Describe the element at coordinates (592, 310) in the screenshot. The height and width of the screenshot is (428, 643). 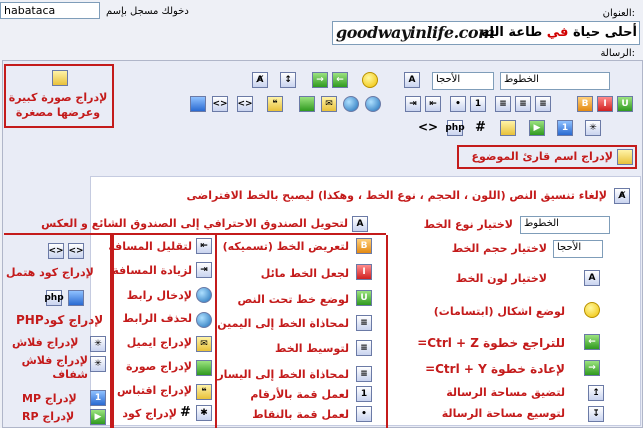
I see `smilies-help-icon` at that location.